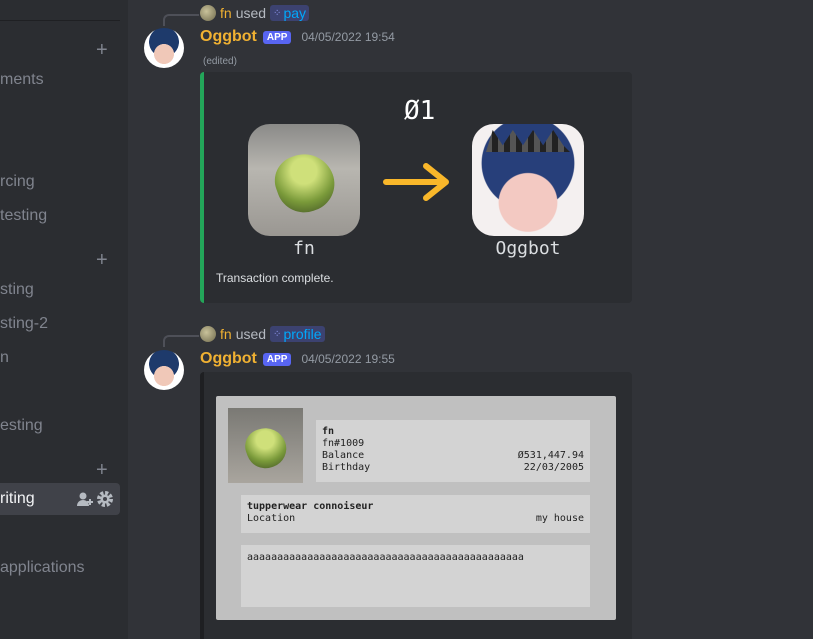 Image resolution: width=813 pixels, height=639 pixels. I want to click on location-label: Location, so click(271, 518).